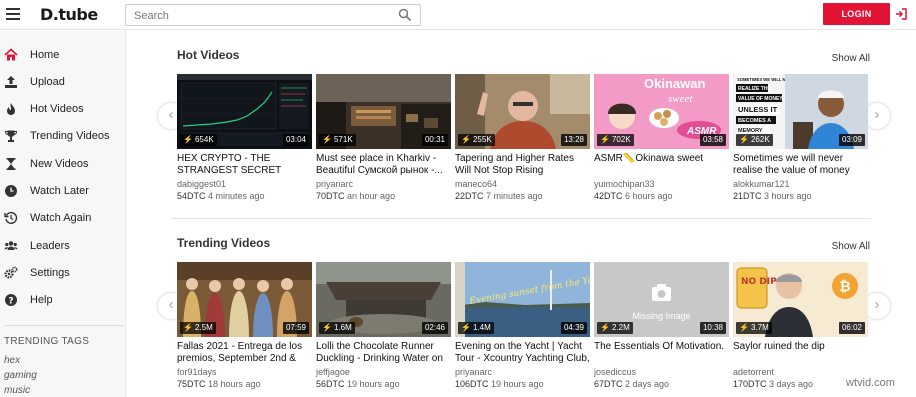 The width and height of the screenshot is (916, 397). Describe the element at coordinates (522, 111) in the screenshot. I see `video-thumbnail: ⚡ 255K 13:28` at that location.